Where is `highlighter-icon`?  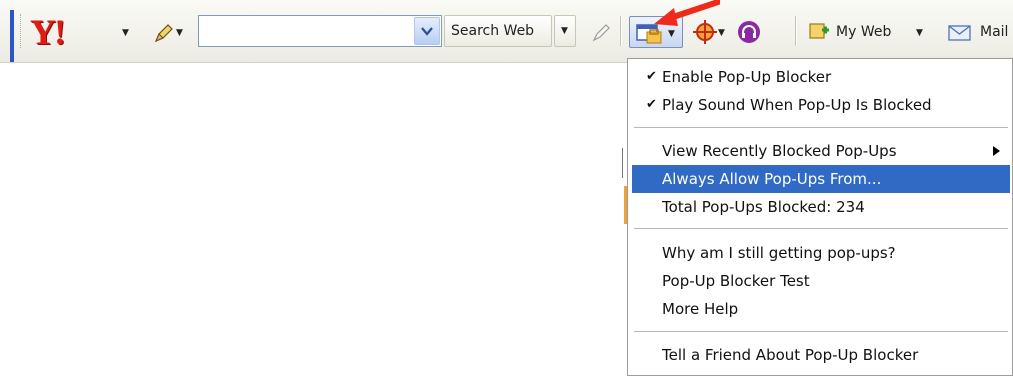 highlighter-icon is located at coordinates (601, 33).